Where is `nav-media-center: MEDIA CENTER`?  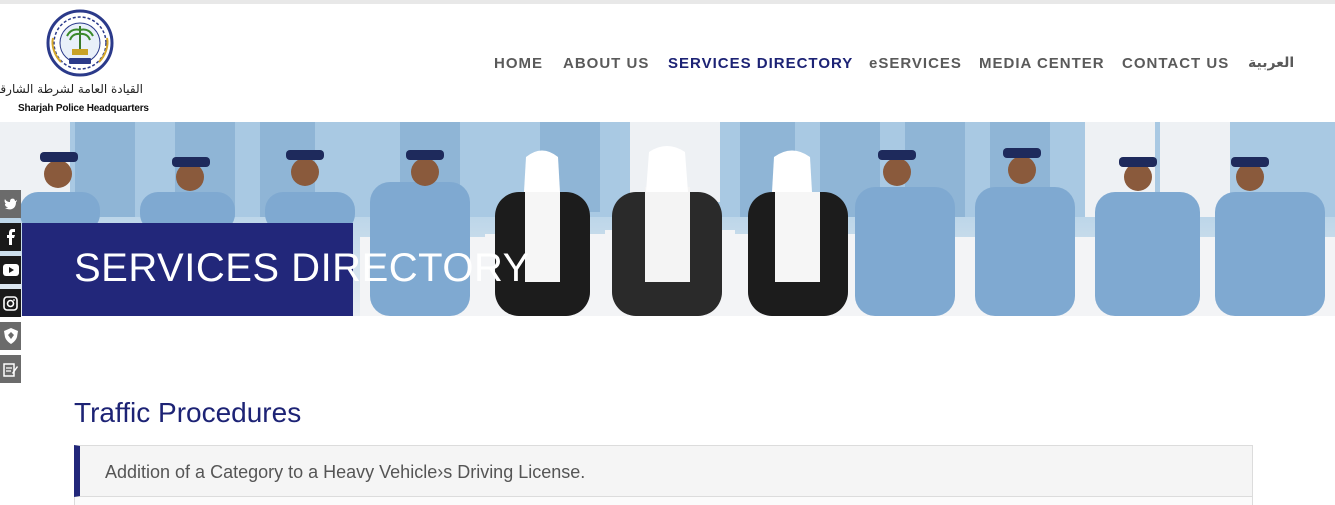
nav-media-center: MEDIA CENTER is located at coordinates (1042, 63).